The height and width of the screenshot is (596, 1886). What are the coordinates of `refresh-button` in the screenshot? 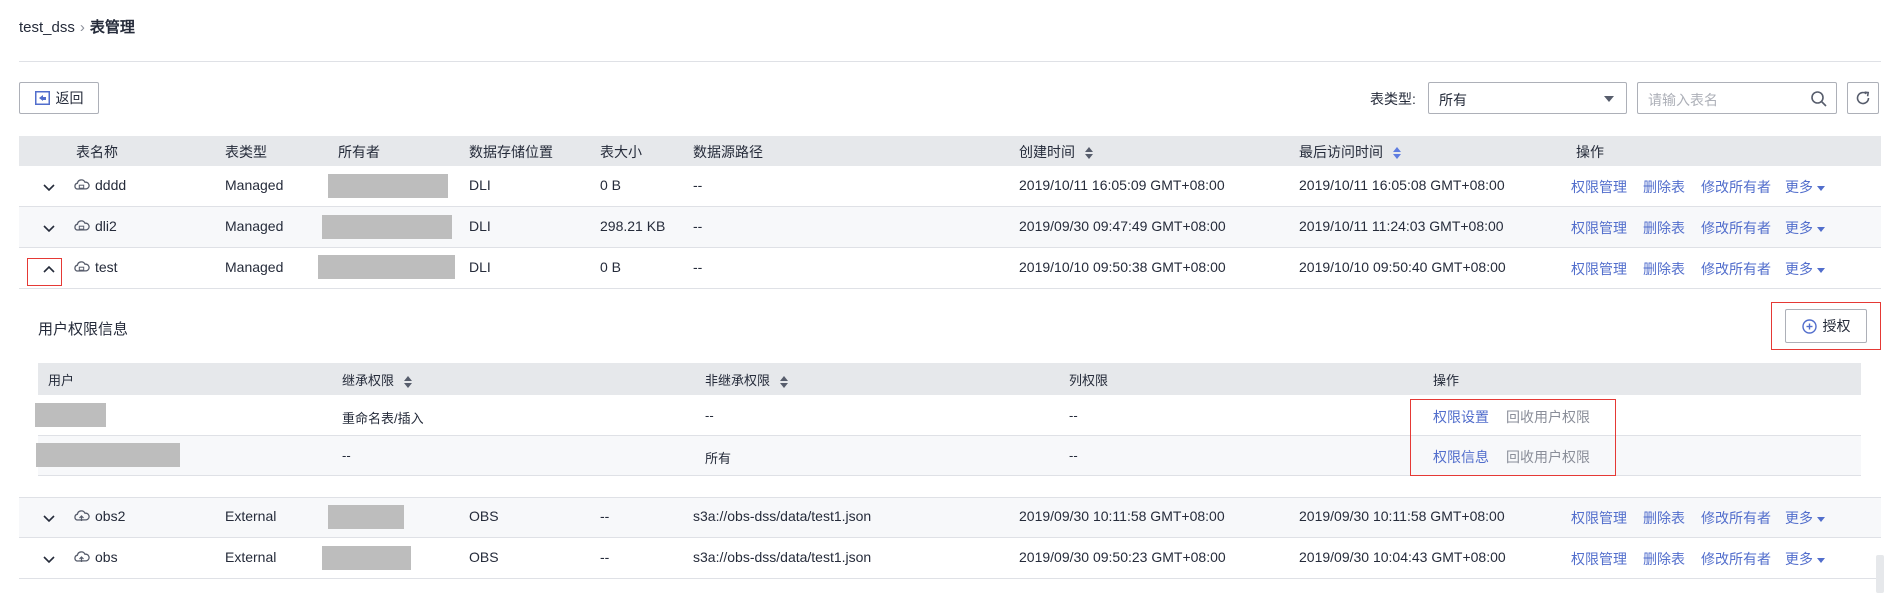 It's located at (1863, 98).